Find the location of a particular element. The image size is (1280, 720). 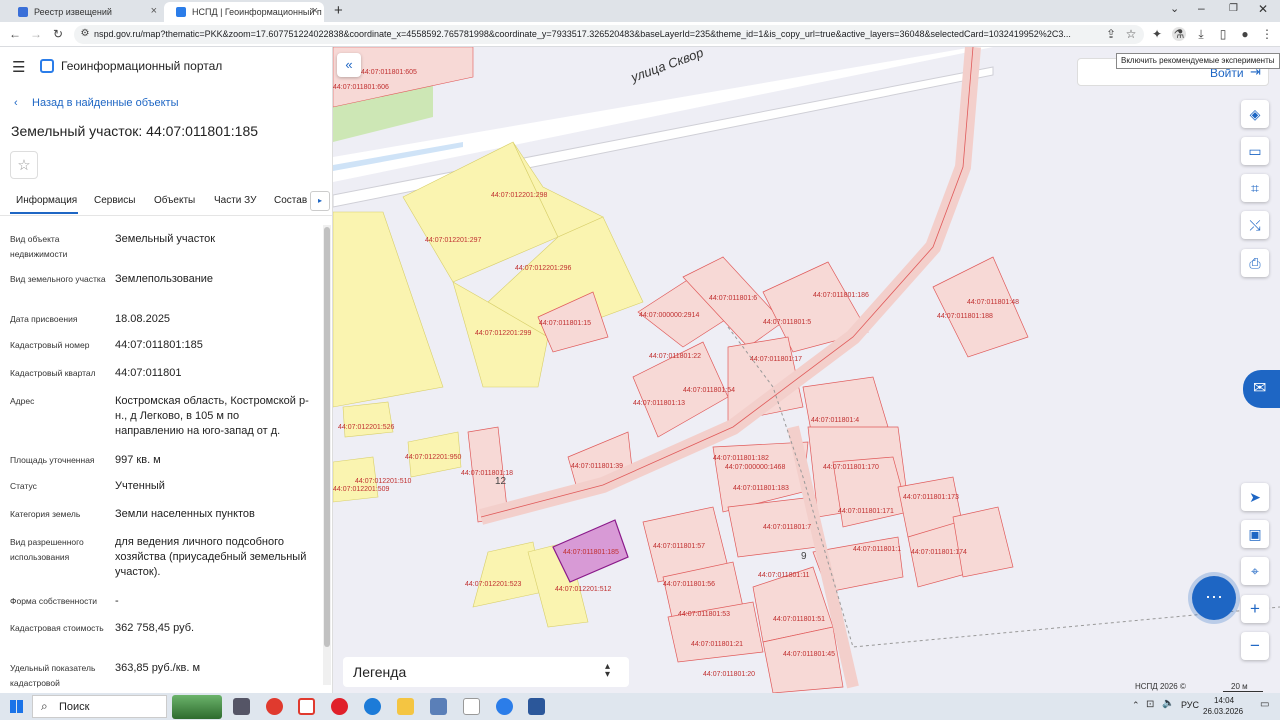

minimize-window-icon: – is located at coordinates (1201, 8).